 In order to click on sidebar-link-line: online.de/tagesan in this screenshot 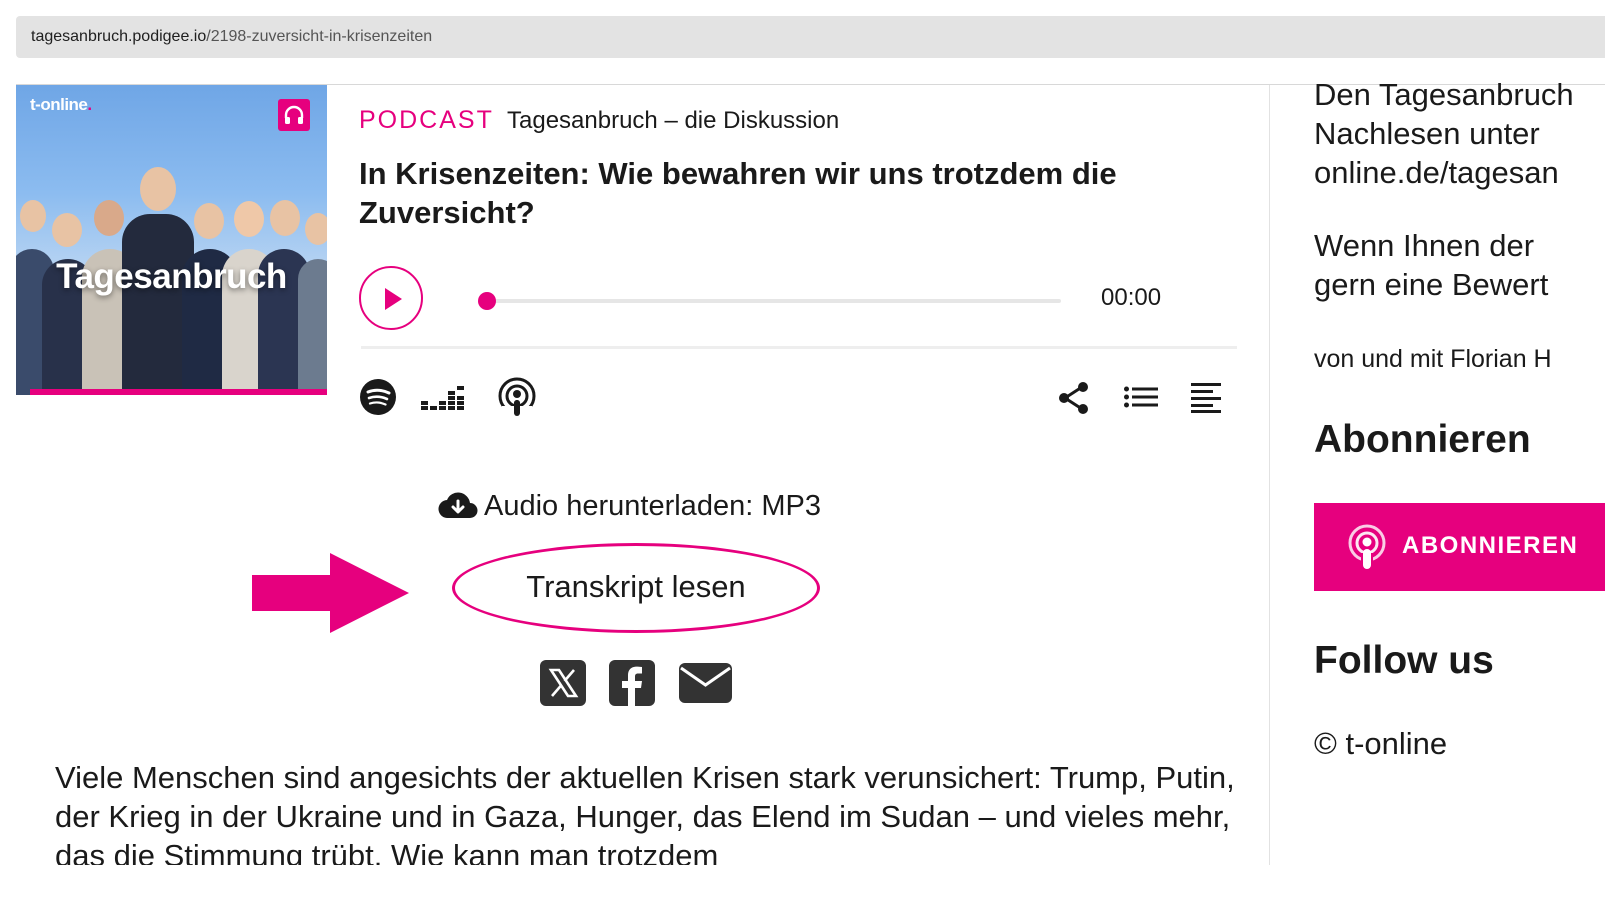, I will do `click(1436, 172)`.